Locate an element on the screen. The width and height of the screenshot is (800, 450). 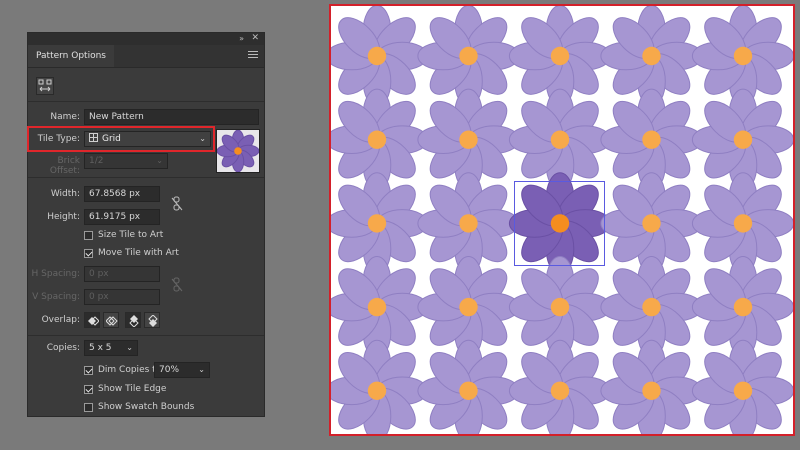
overlap-bottom-icon is located at coordinates (153, 321).